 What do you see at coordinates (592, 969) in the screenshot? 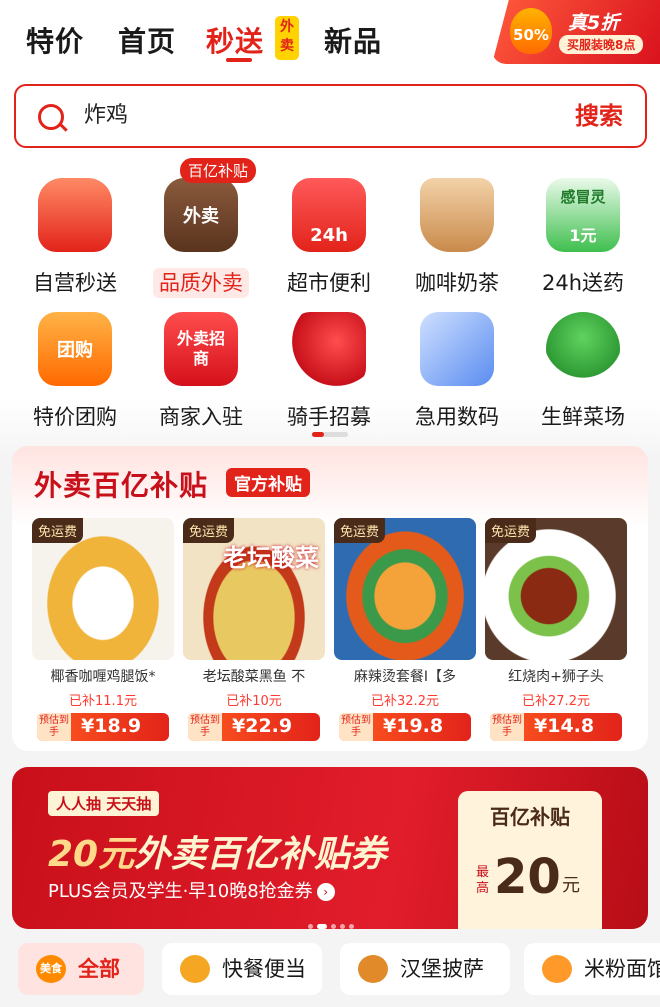
I see `chip-noodles: 米粉面馆` at bounding box center [592, 969].